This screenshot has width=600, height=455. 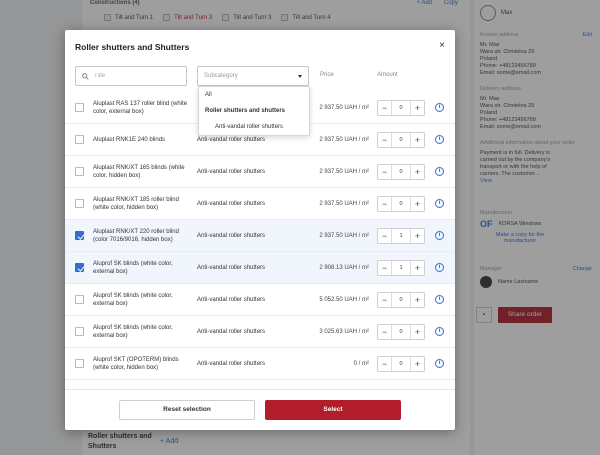 What do you see at coordinates (344, 300) in the screenshot?
I see `product-price: 5 052.50 UAH / m²` at bounding box center [344, 300].